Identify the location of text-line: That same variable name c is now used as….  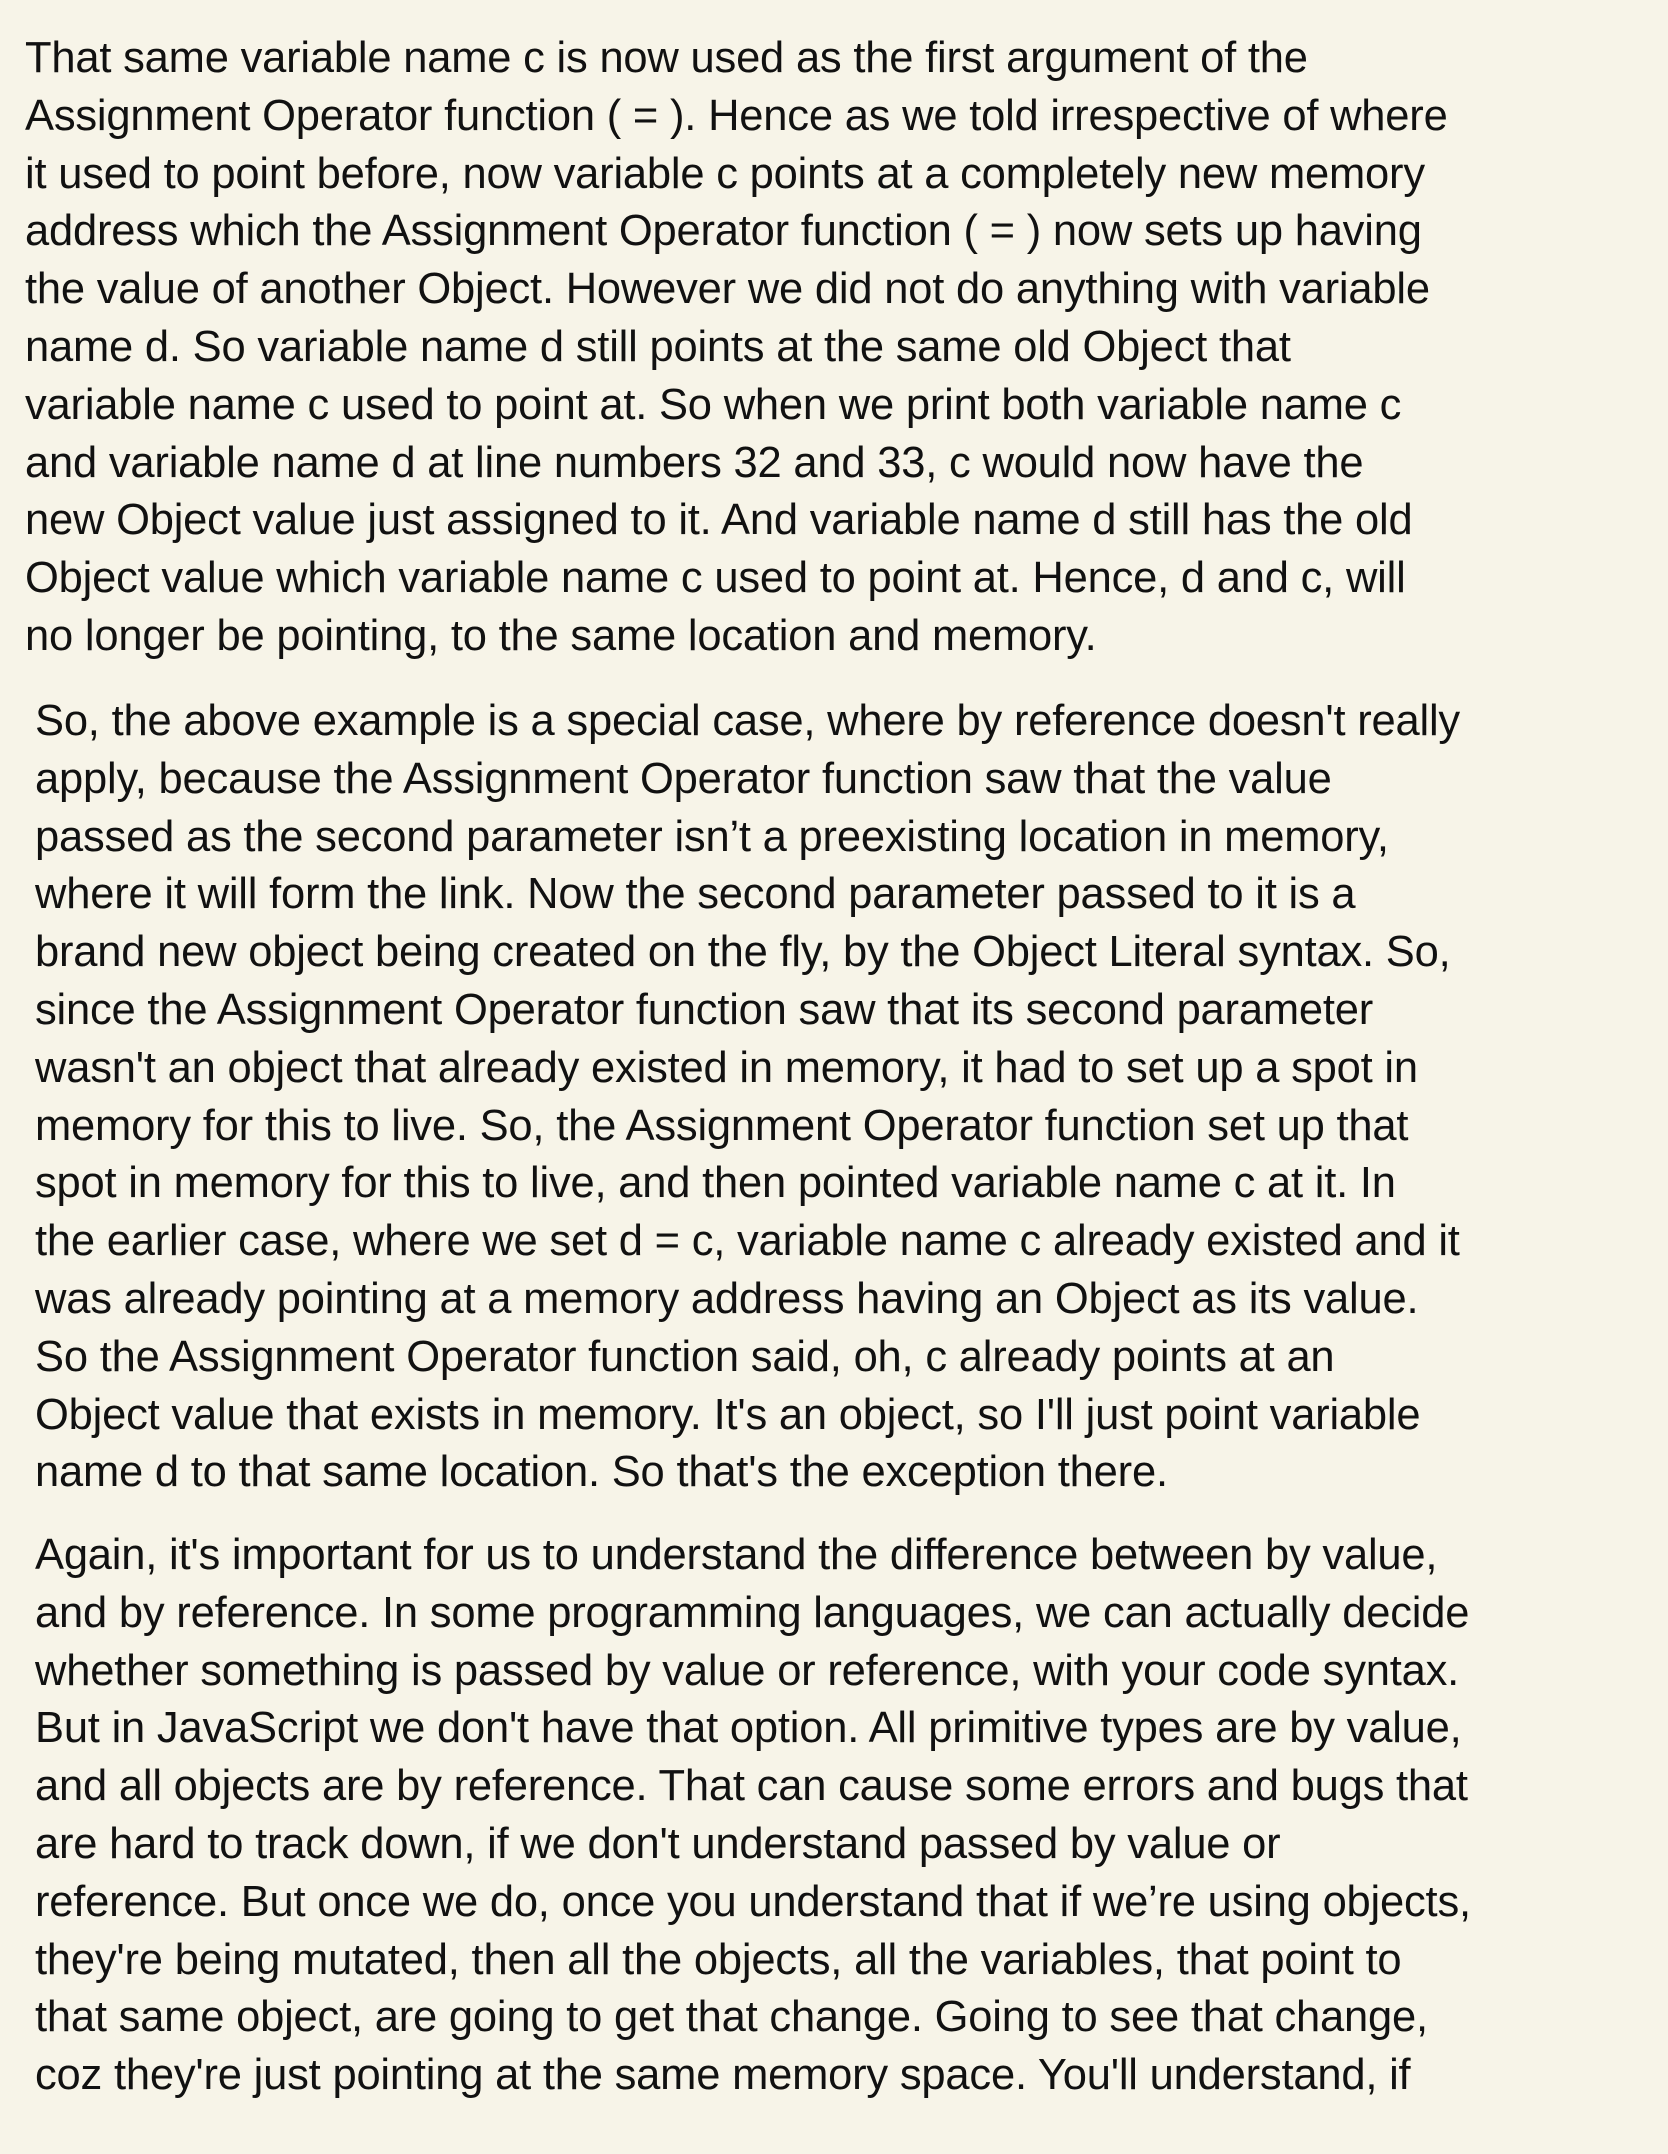
(666, 58).